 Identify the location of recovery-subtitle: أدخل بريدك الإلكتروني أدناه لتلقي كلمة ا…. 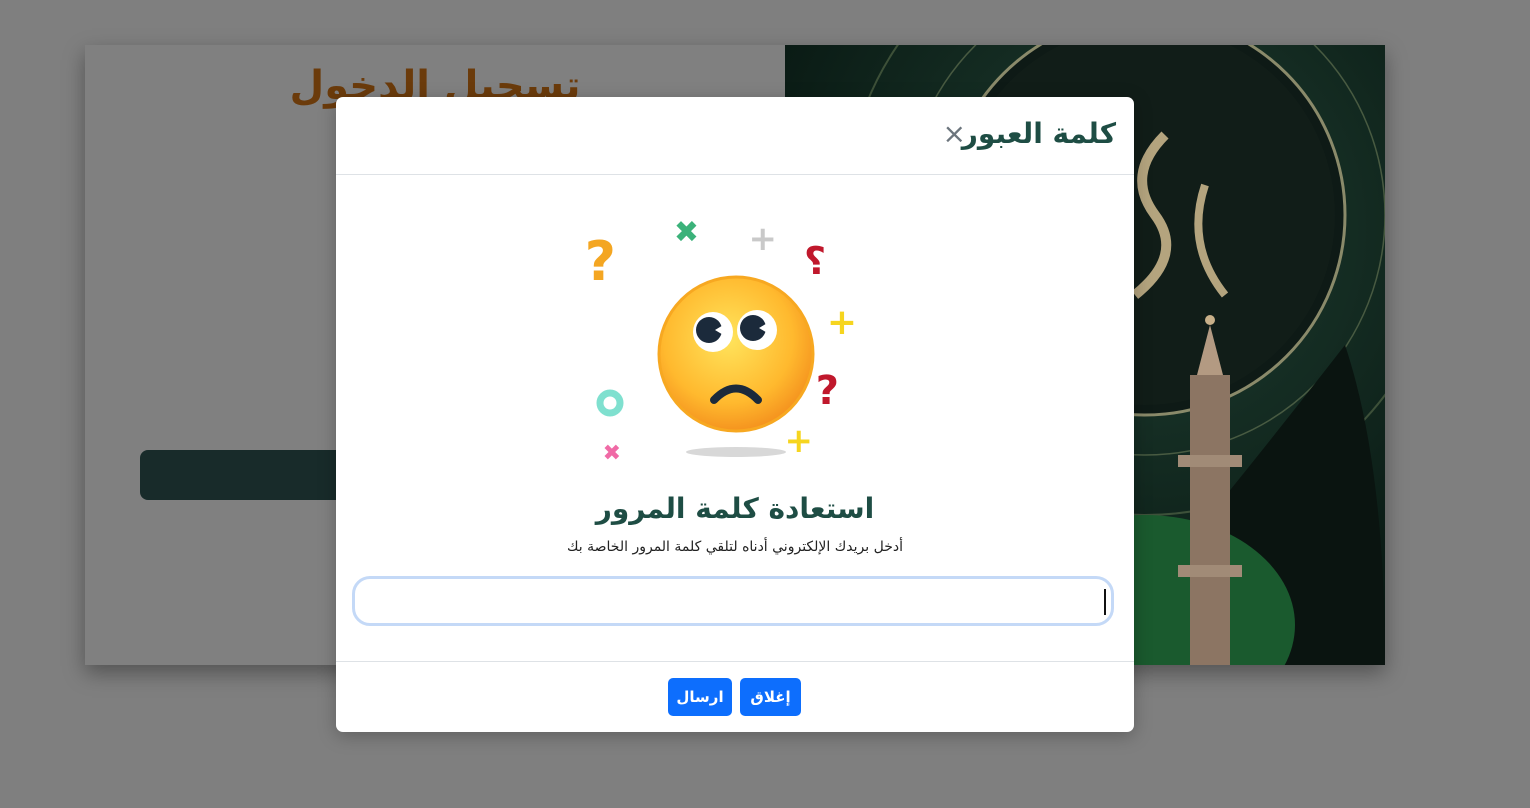
(735, 547).